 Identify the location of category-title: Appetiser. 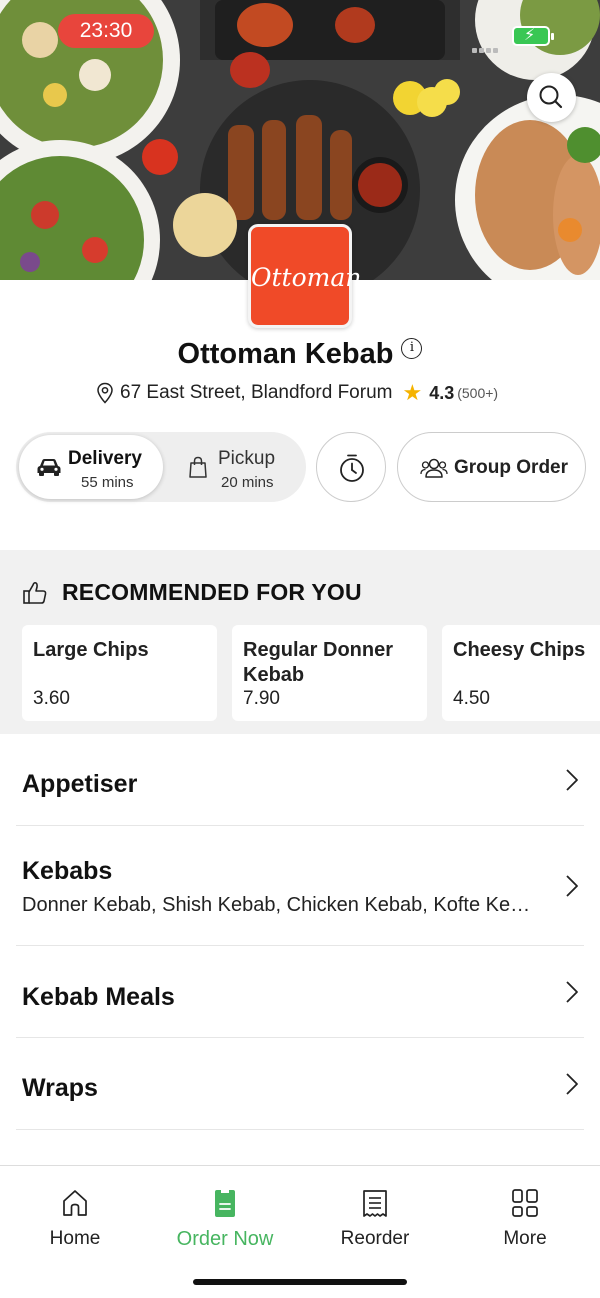
(80, 784).